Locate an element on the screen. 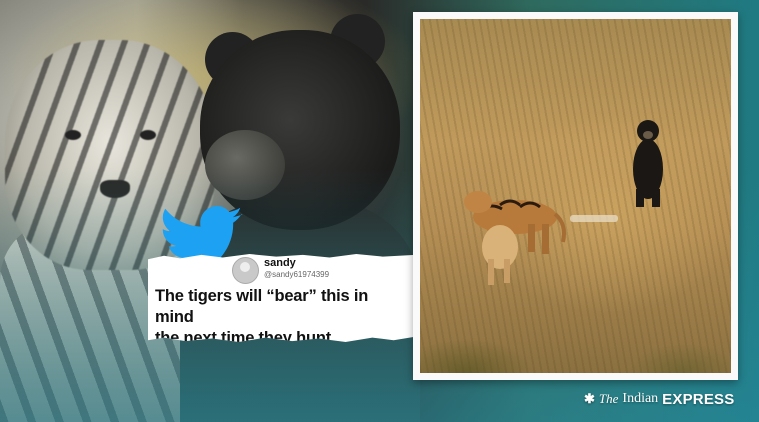 This screenshot has width=759, height=422. indian-express-watermark: ✱ The Indian EXPRESS is located at coordinates (659, 399).